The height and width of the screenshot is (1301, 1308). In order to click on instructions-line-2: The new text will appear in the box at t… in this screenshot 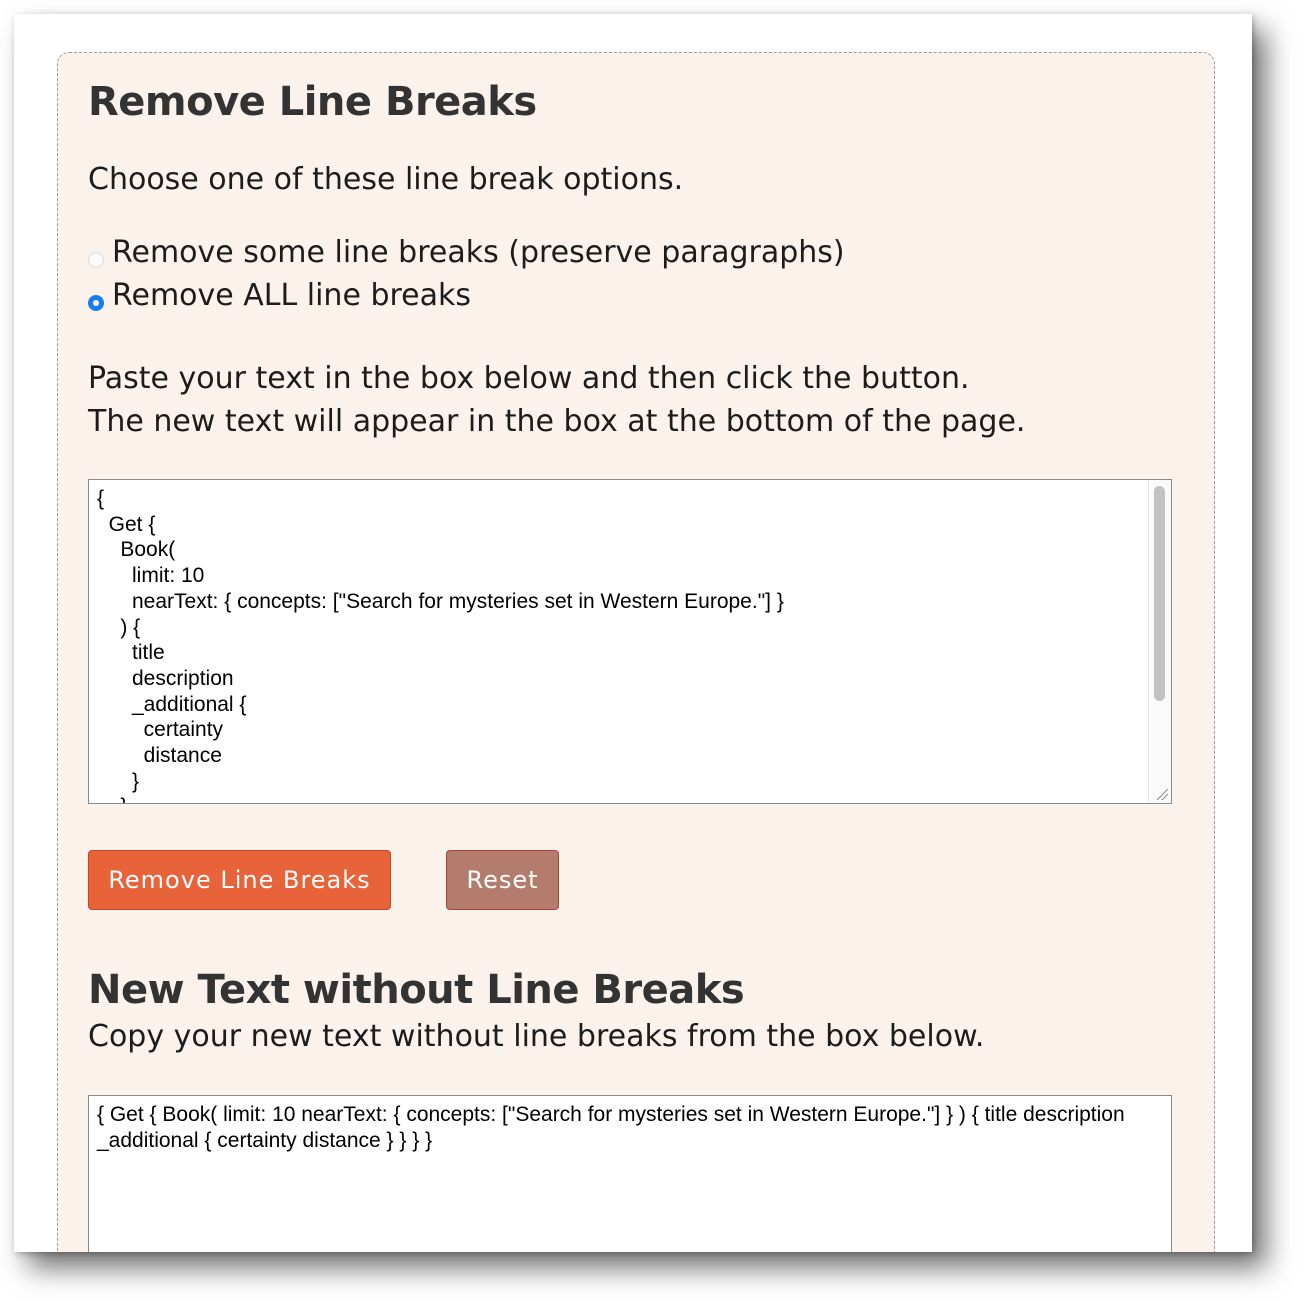, I will do `click(557, 421)`.